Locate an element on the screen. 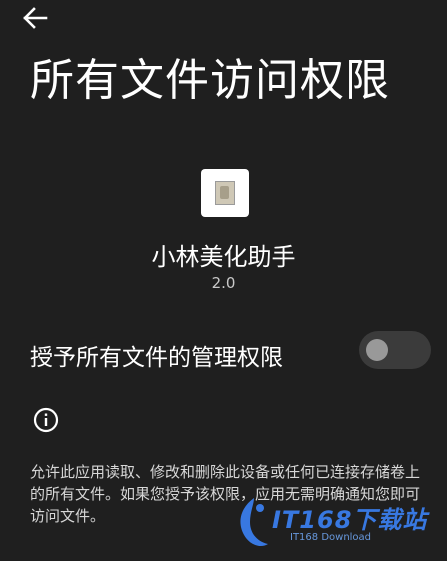 The height and width of the screenshot is (561, 447). watermark-title: IT168下载站 is located at coordinates (350, 520).